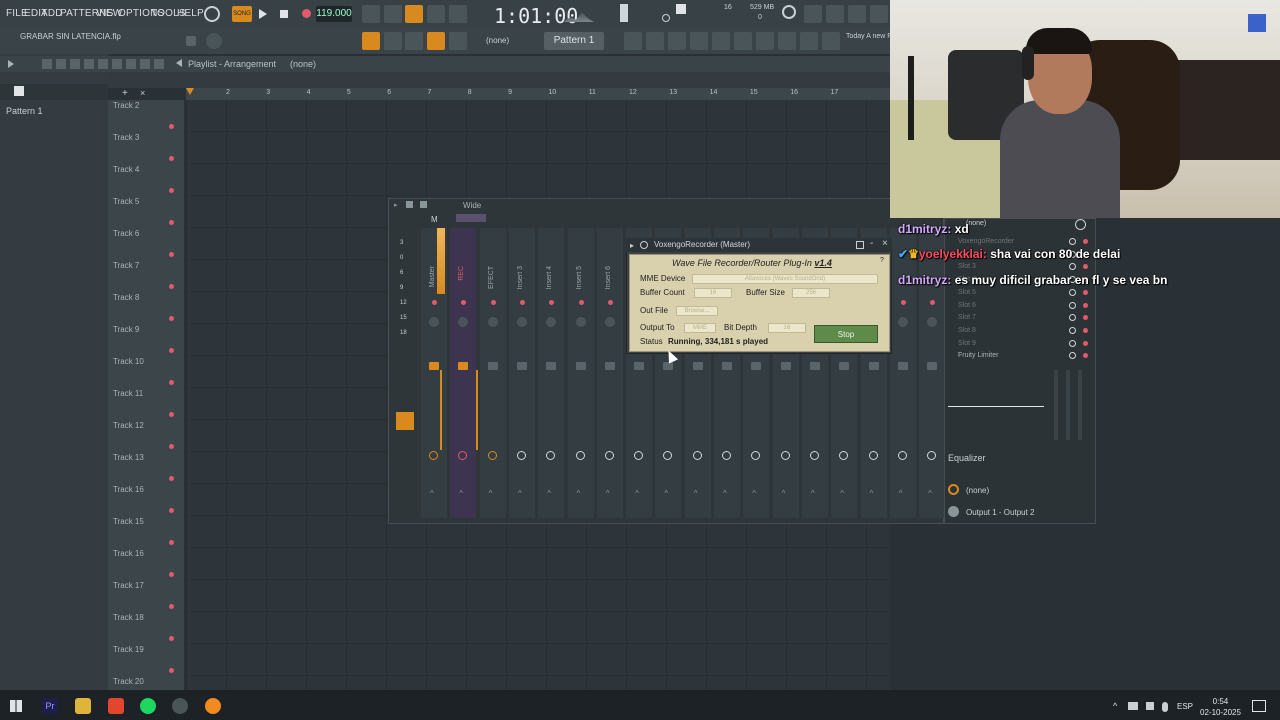 This screenshot has width=1280, height=720. I want to click on clock: 0:54 02-10-2025, so click(1220, 707).